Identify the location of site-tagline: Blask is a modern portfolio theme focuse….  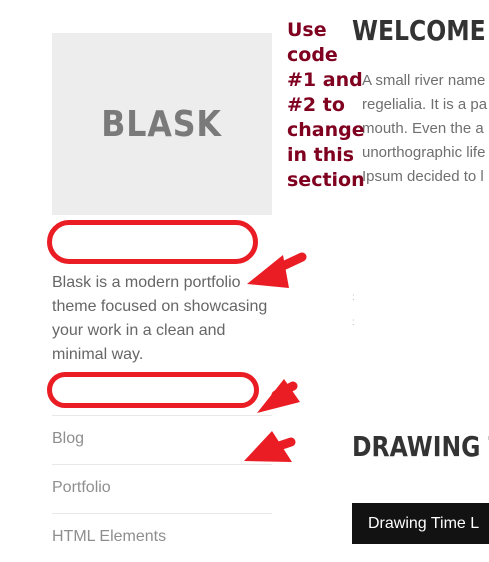
(160, 318).